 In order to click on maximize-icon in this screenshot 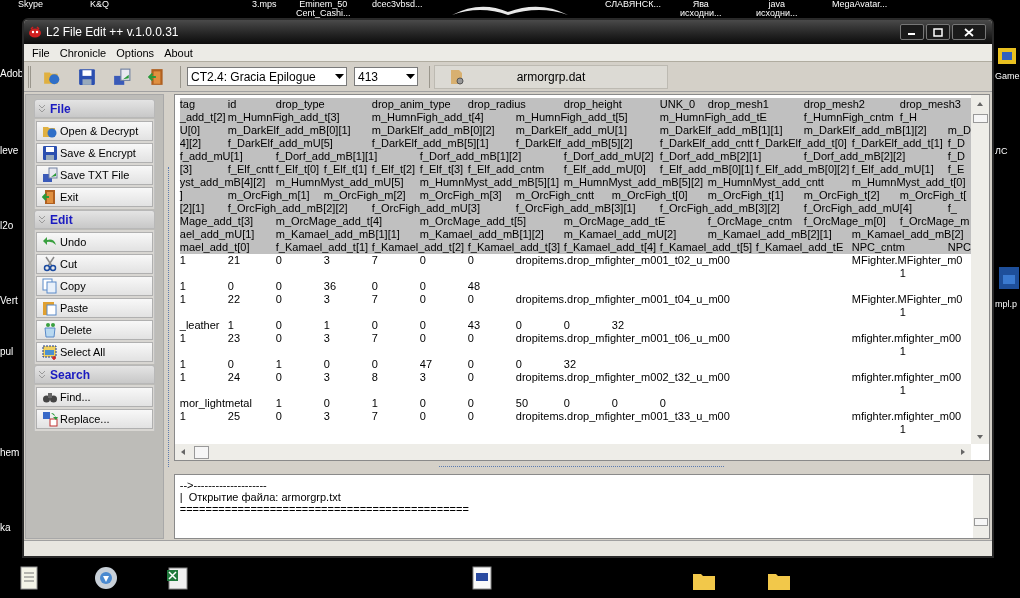, I will do `click(938, 32)`.